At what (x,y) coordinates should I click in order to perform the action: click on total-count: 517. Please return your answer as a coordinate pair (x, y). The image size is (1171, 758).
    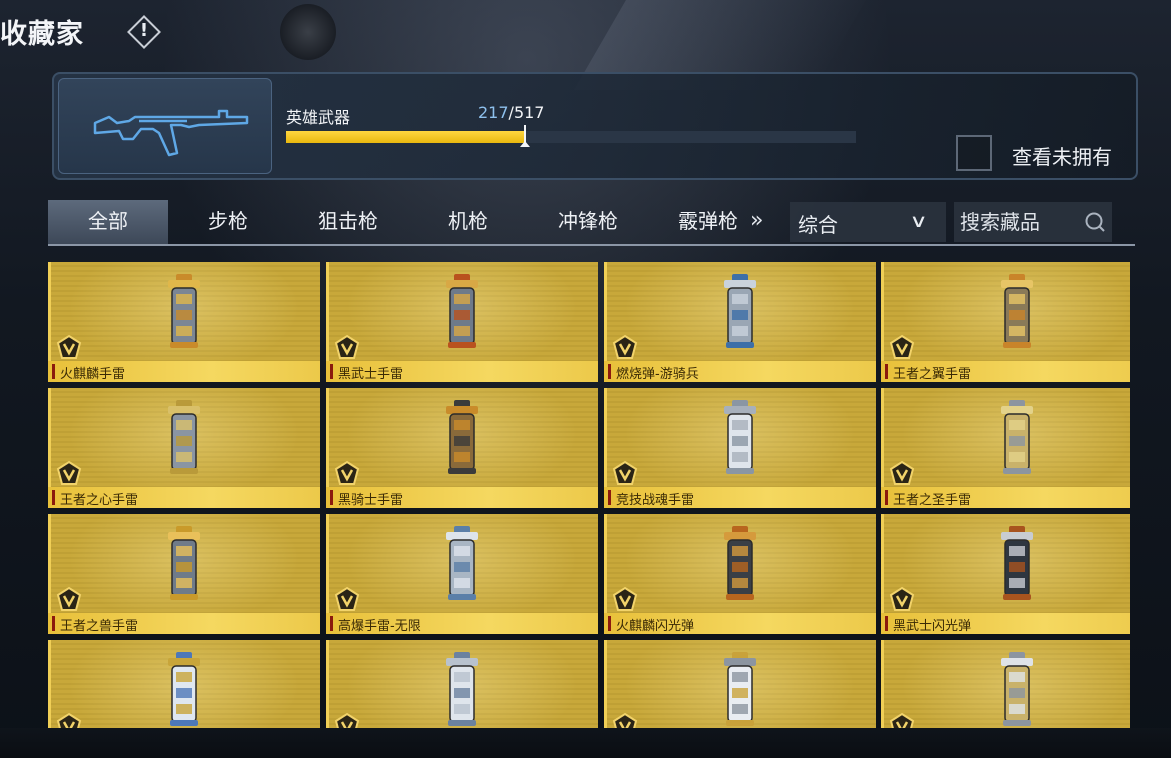
    Looking at the image, I should click on (529, 112).